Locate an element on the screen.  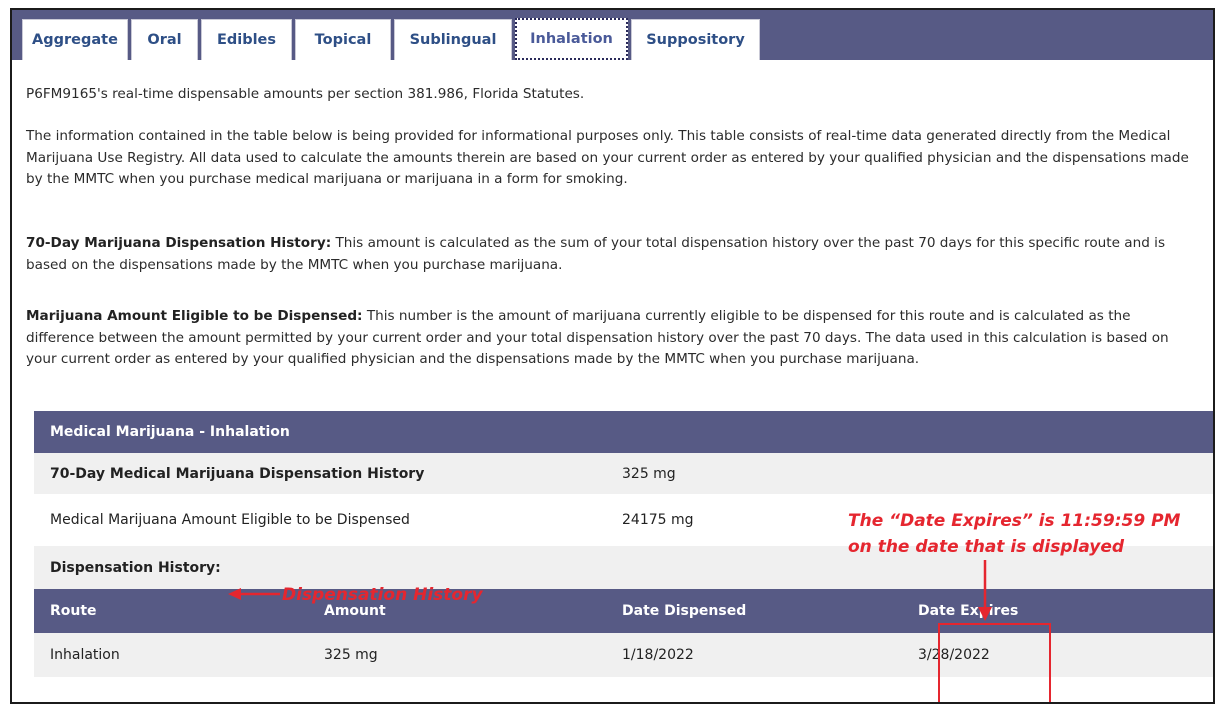
date-expires-highlight-box is located at coordinates (994, 662).